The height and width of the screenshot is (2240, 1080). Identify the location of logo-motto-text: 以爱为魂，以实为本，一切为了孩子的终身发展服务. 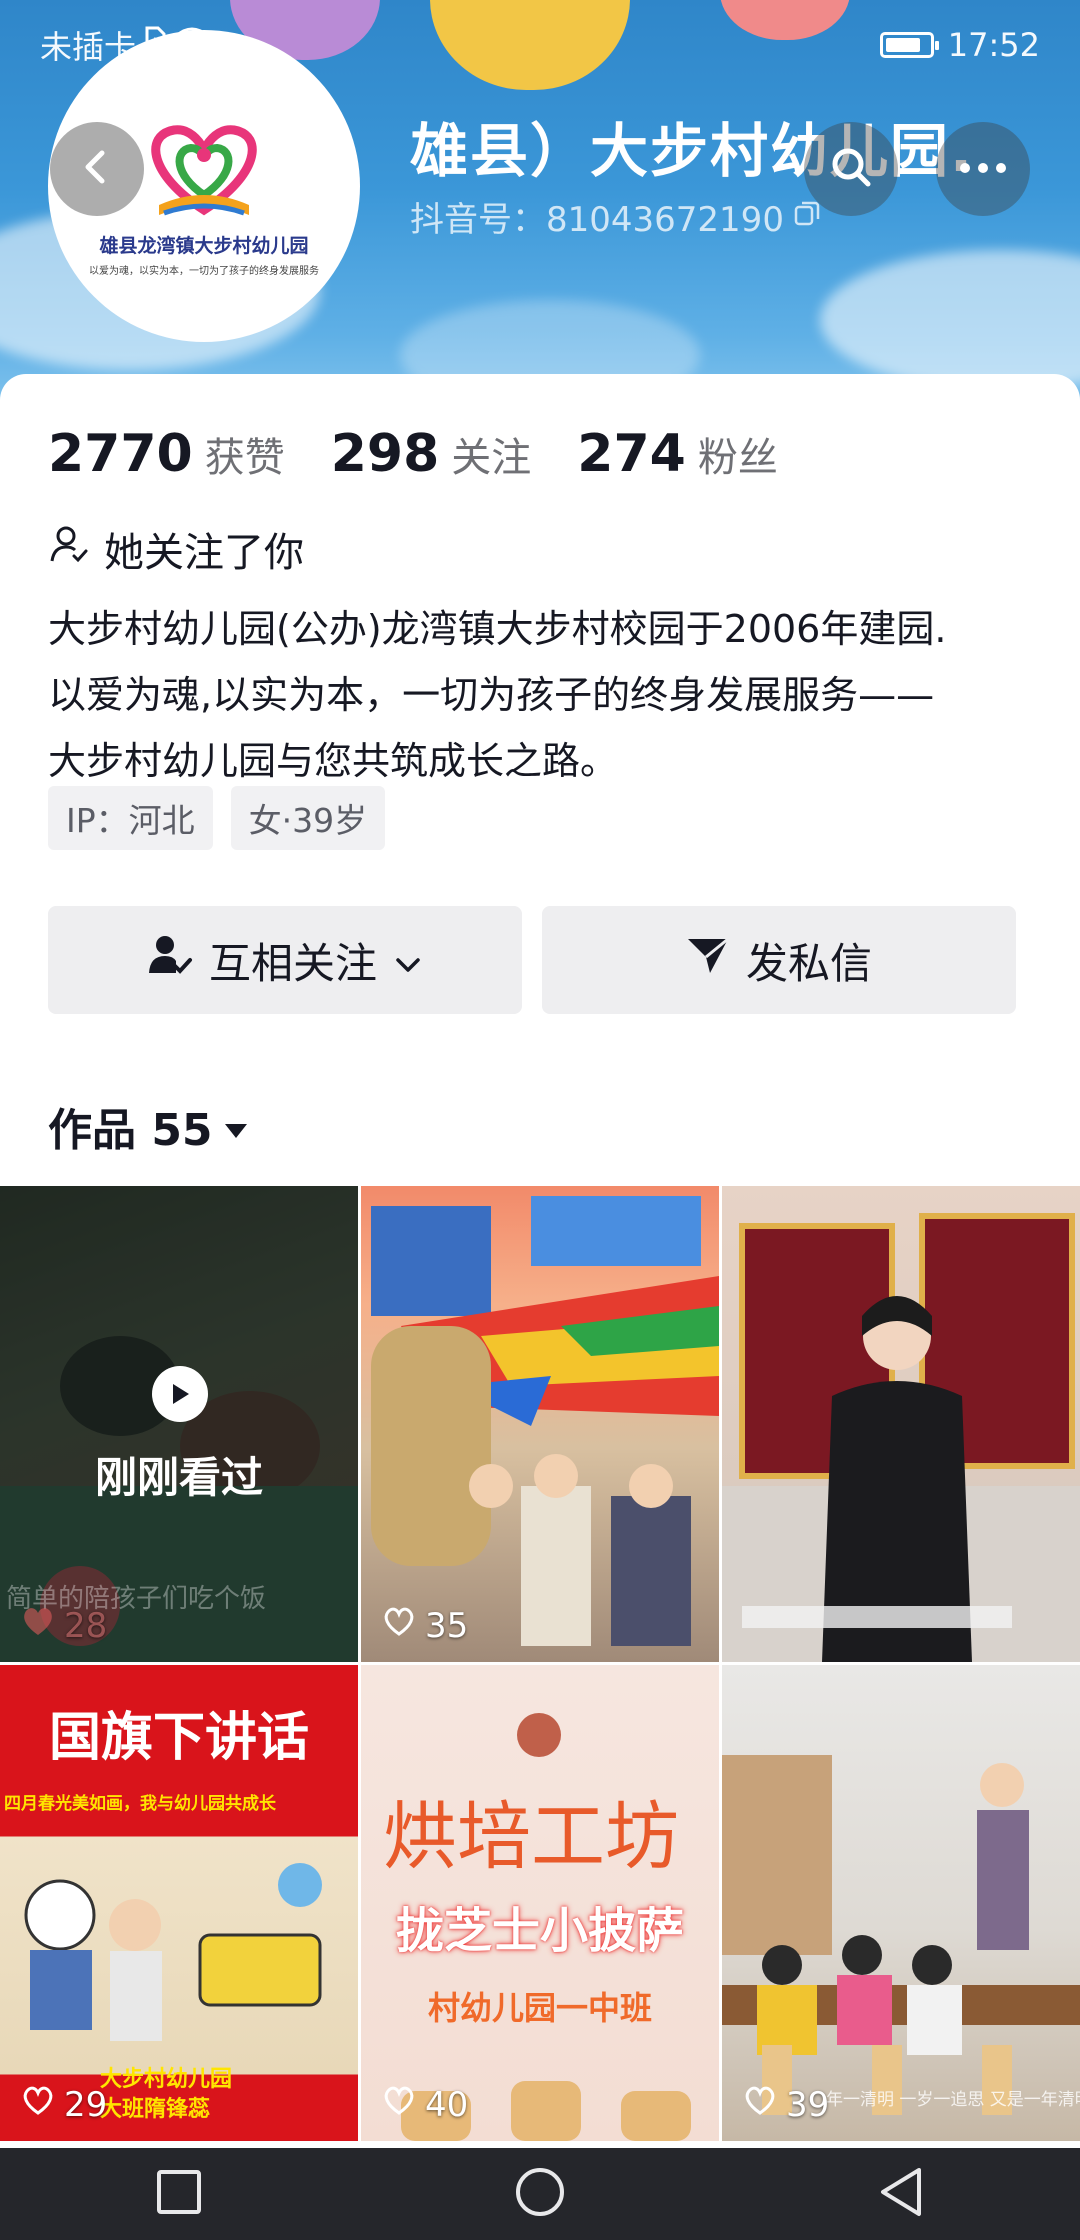
(204, 271).